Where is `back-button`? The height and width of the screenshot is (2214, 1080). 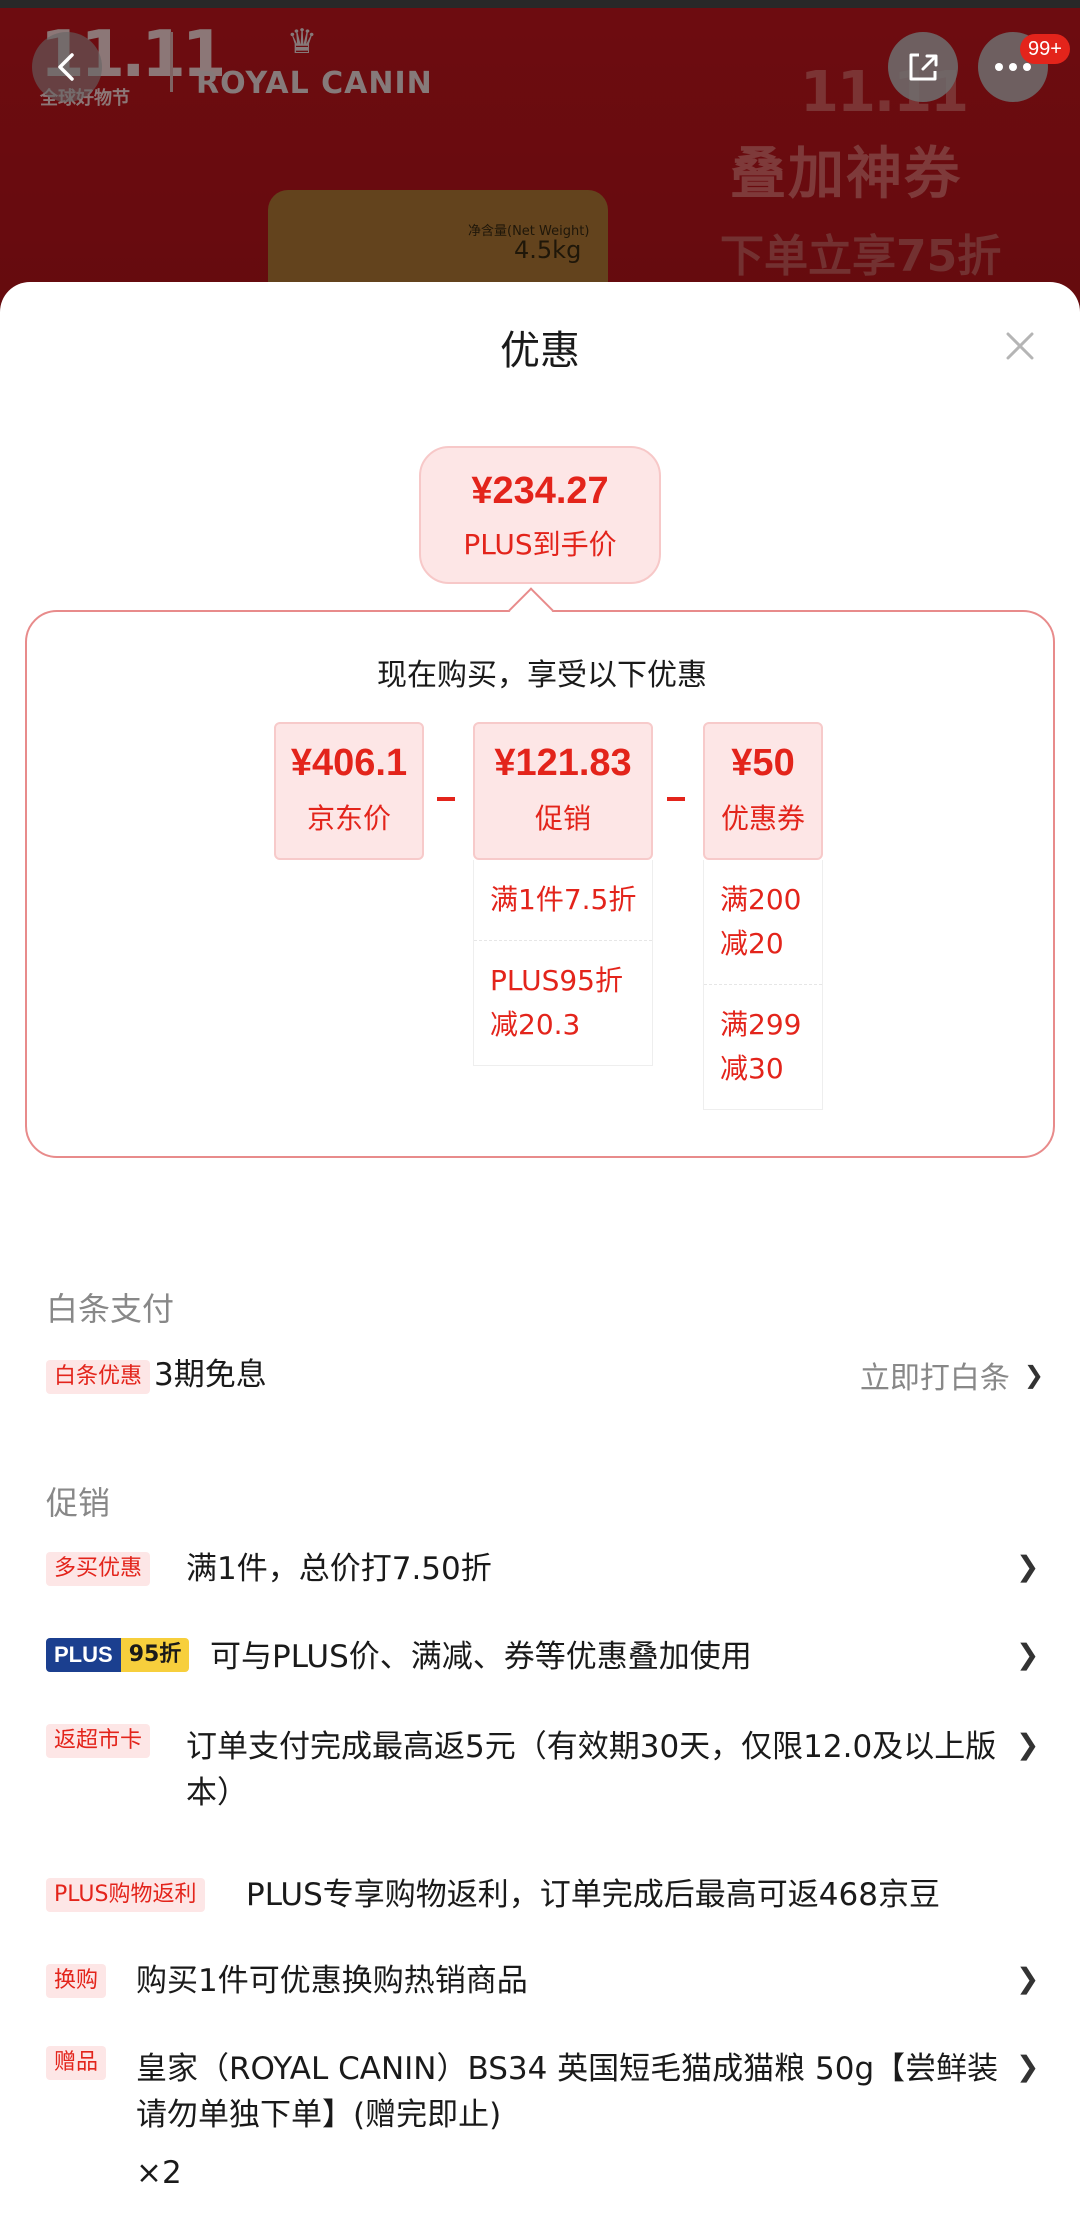
back-button is located at coordinates (67, 67).